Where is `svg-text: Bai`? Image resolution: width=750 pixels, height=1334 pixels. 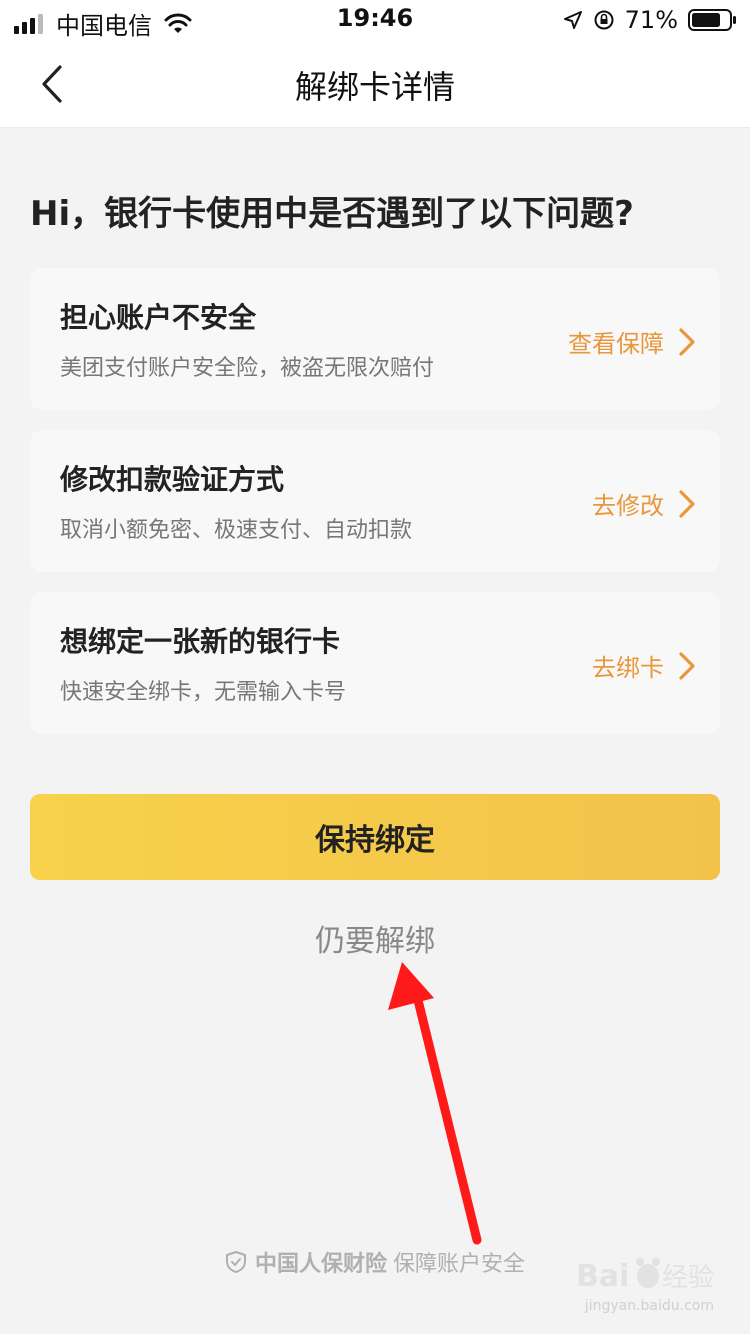
svg-text: Bai is located at coordinates (602, 1276).